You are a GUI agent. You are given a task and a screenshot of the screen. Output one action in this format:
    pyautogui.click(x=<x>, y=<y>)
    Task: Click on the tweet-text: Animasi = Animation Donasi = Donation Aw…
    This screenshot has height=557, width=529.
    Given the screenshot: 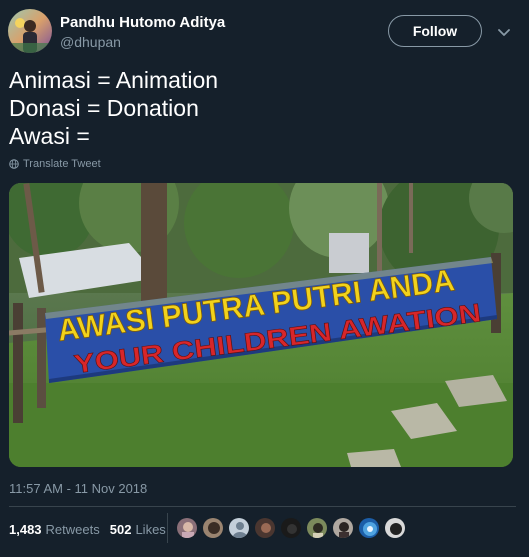 What is the action you would take?
    pyautogui.click(x=259, y=108)
    